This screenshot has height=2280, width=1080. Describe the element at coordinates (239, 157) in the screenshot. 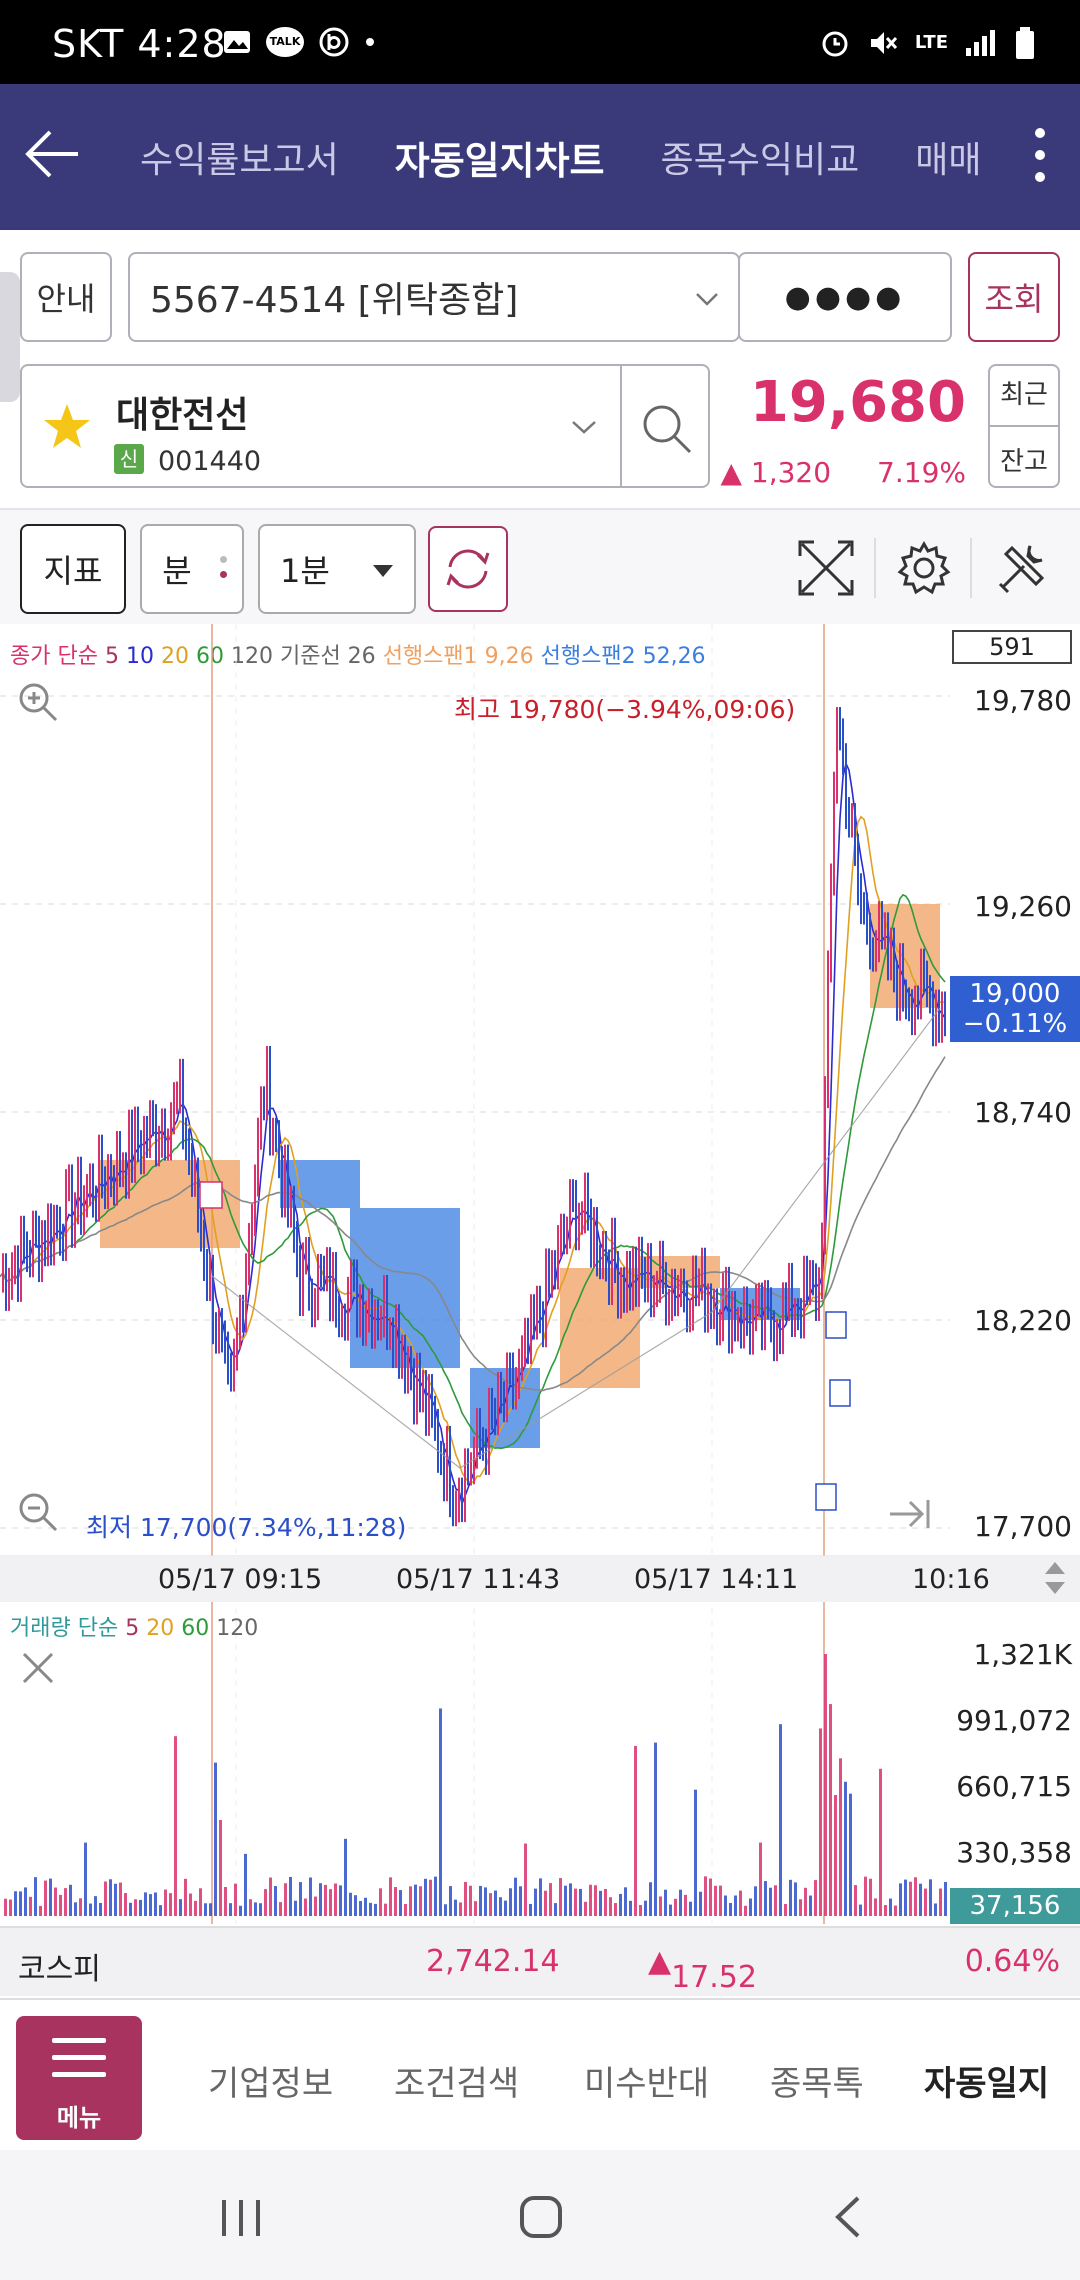

I see `tab-return-report: 수익률보고서` at that location.